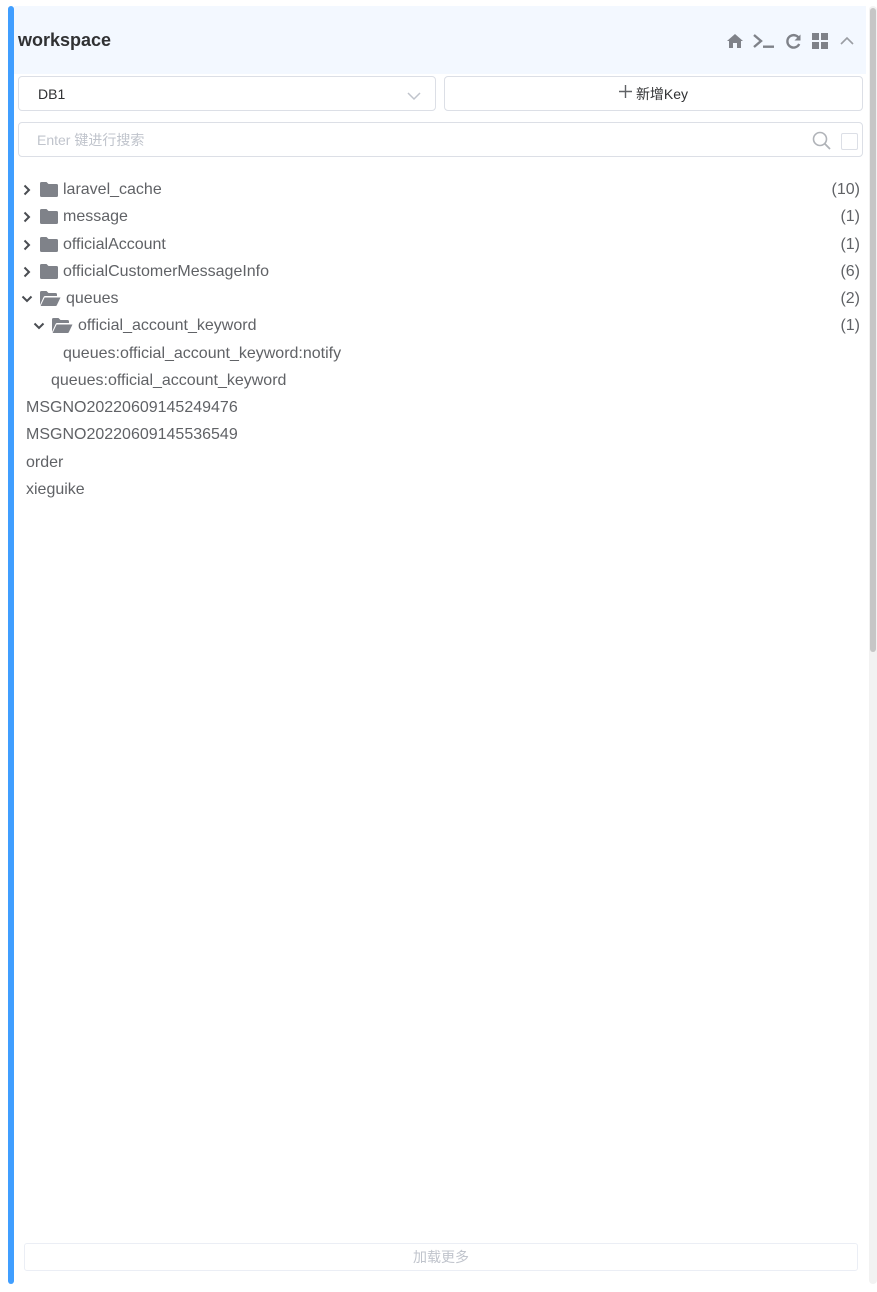  Describe the element at coordinates (449, 325) in the screenshot. I see `tree-folder-official-account-keyword: official_account_keyword (1)` at that location.